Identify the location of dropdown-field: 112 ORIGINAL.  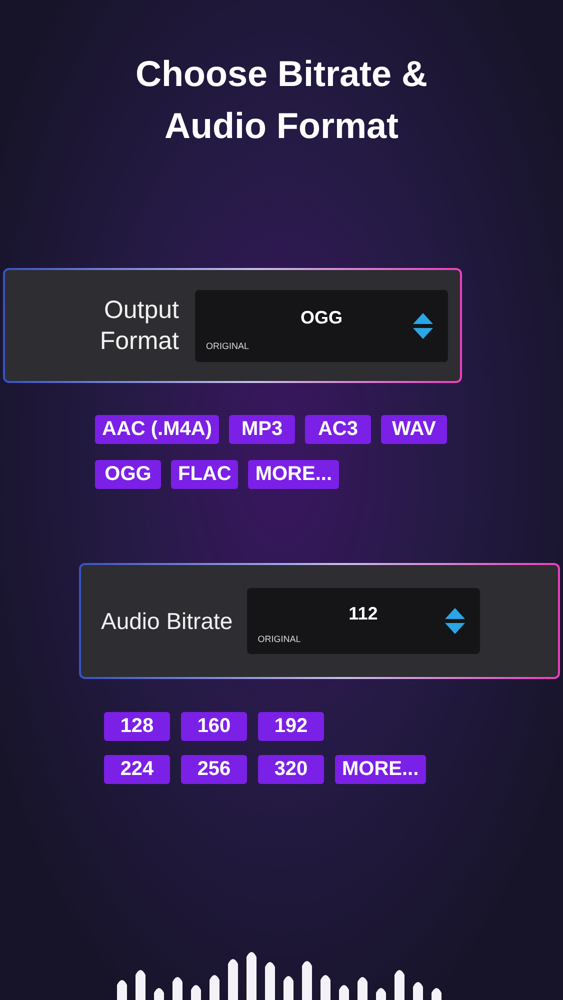
(363, 621).